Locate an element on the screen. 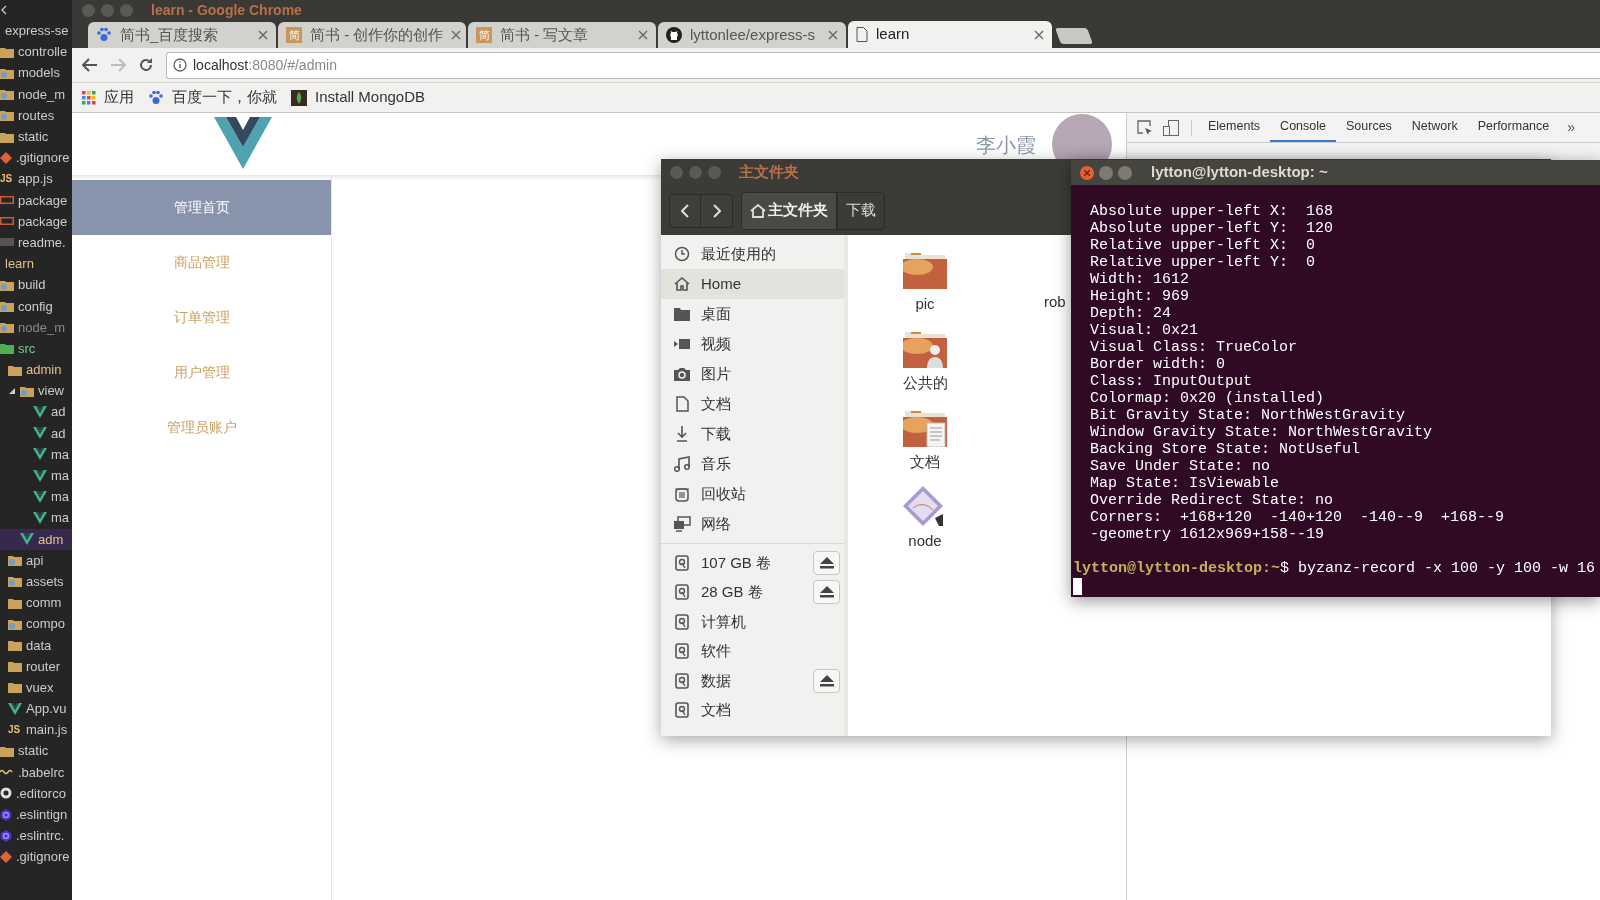 This screenshot has height=900, width=1600. file-item: node is located at coordinates (925, 519).